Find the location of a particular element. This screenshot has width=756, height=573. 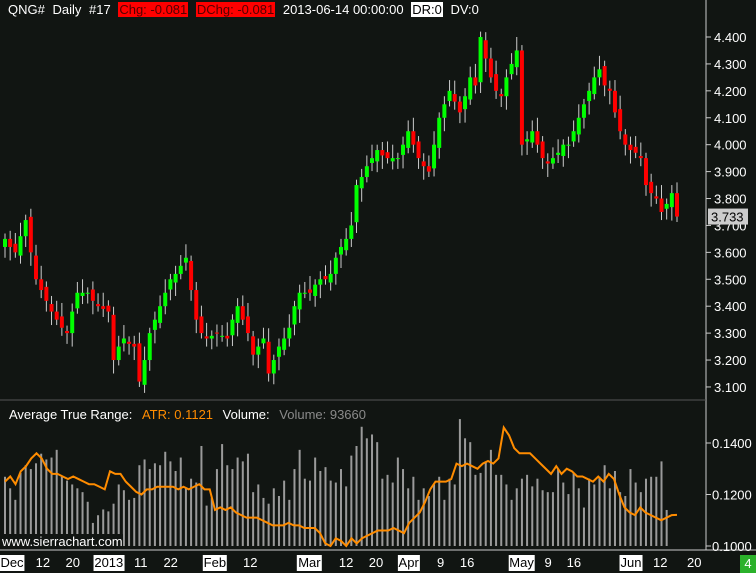

datetime: 2013-06-14 00:00:00 is located at coordinates (343, 9).